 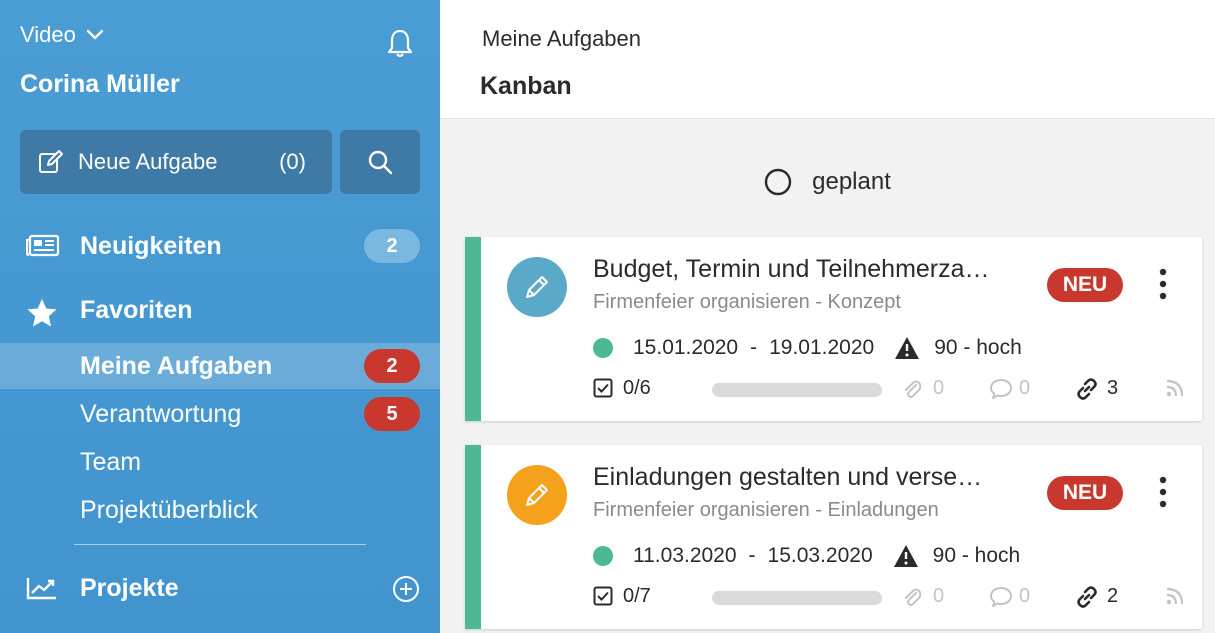 I want to click on new-task-label: Neue Aufgabe, so click(x=148, y=161).